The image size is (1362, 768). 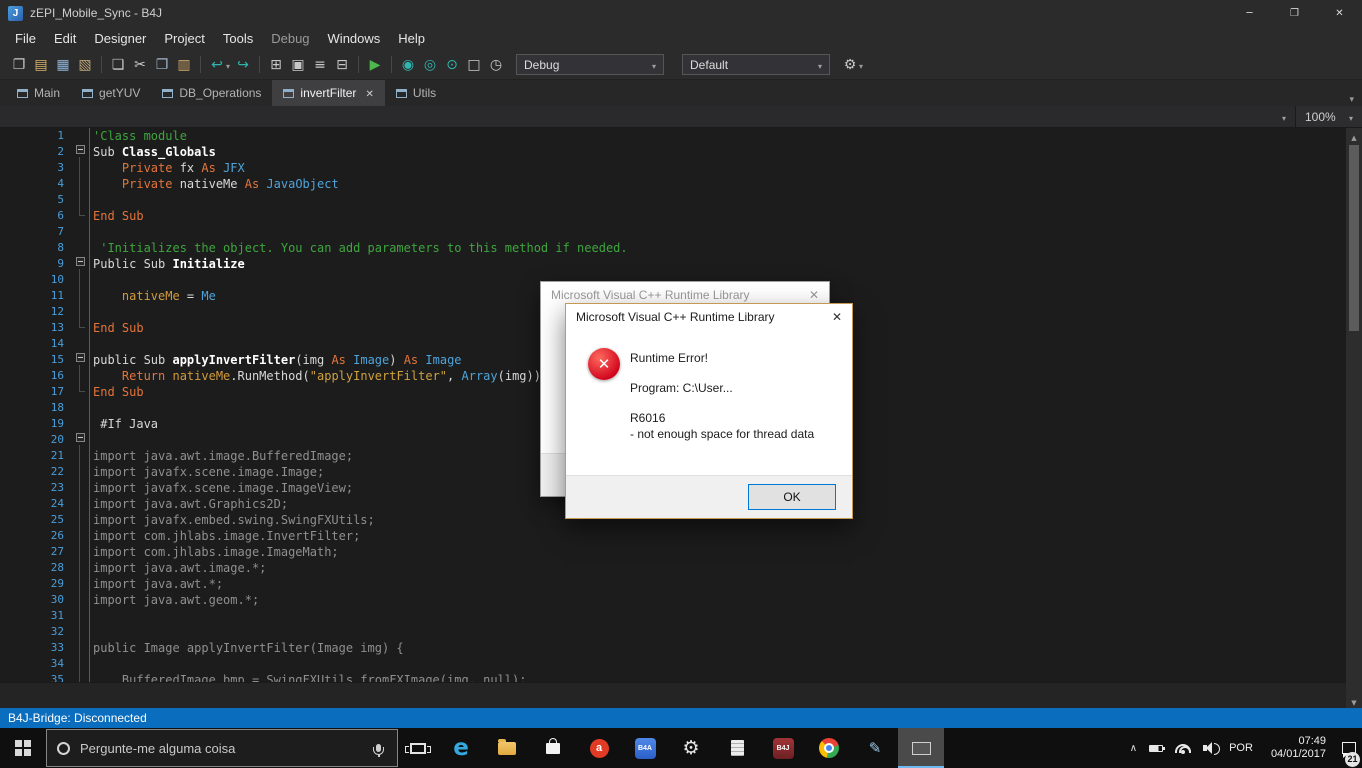 I want to click on minimize-button: ─, so click(x=1249, y=13).